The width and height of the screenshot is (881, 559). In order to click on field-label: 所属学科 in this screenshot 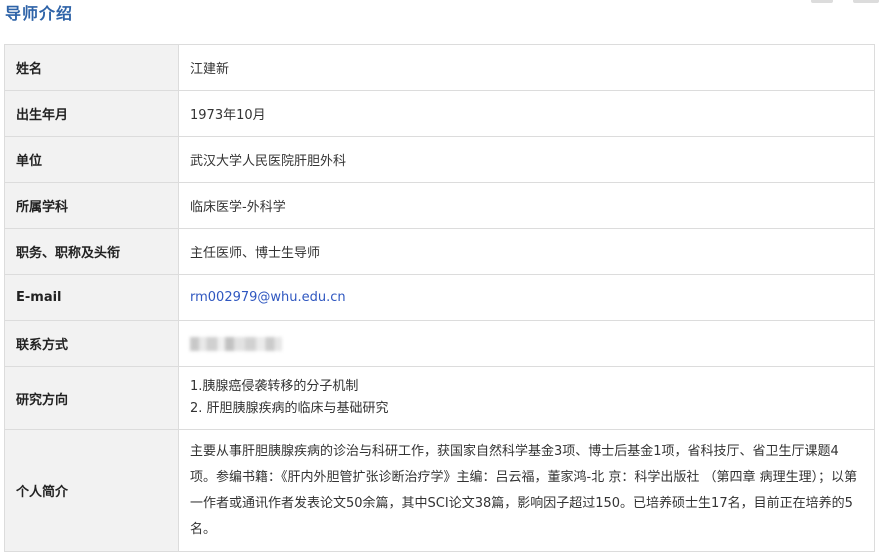, I will do `click(91, 205)`.